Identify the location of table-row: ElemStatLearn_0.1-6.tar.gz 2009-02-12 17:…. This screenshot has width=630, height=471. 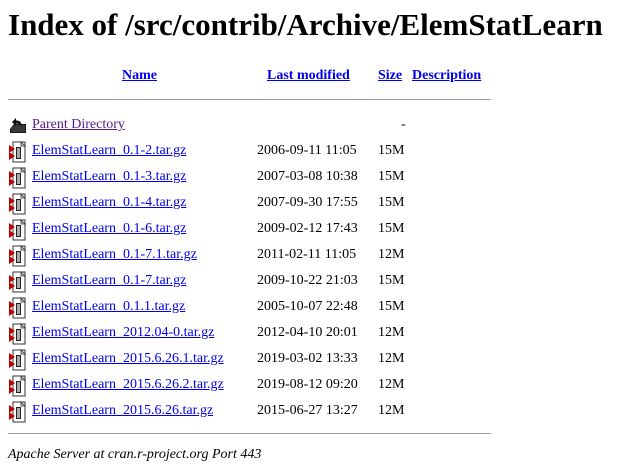
(315, 229).